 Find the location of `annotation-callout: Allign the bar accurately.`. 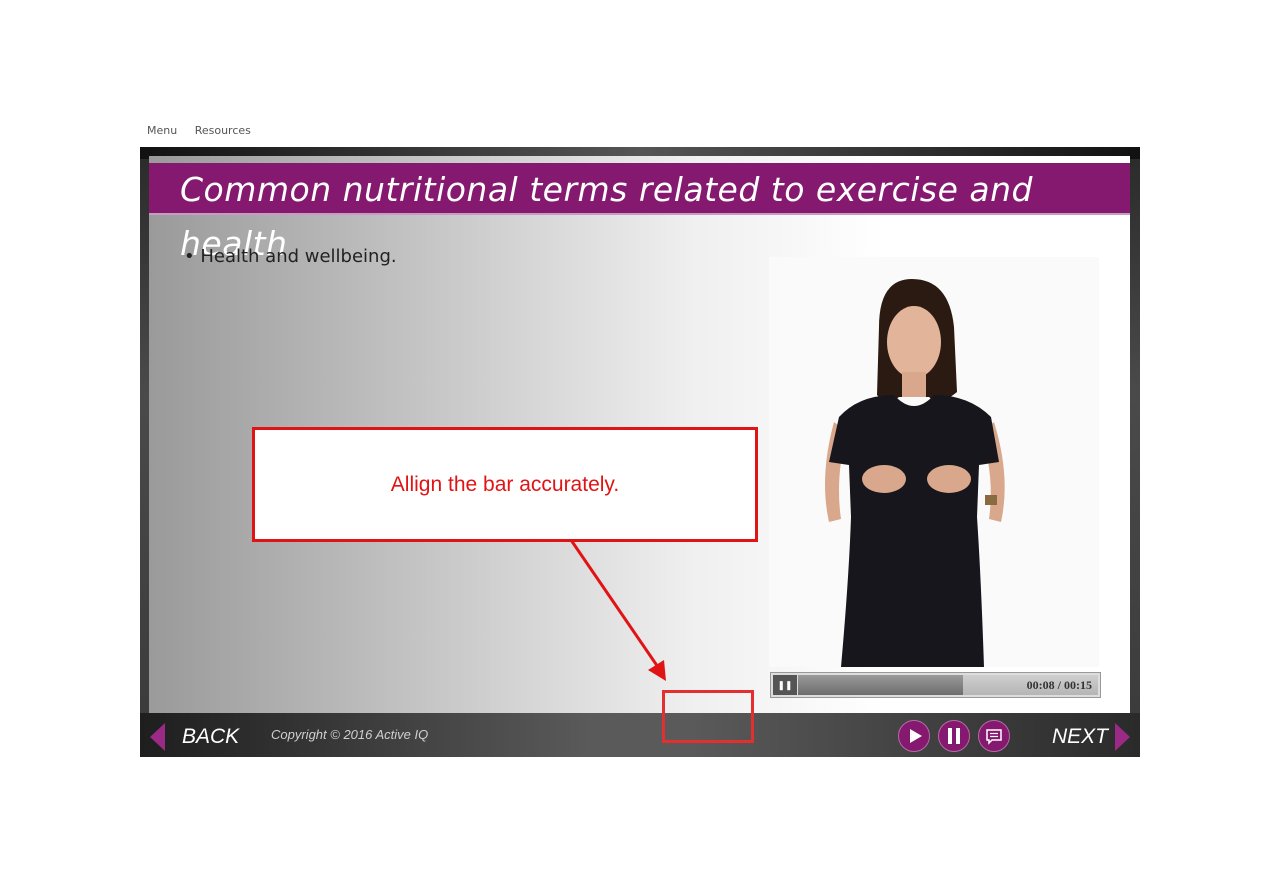

annotation-callout: Allign the bar accurately. is located at coordinates (505, 484).